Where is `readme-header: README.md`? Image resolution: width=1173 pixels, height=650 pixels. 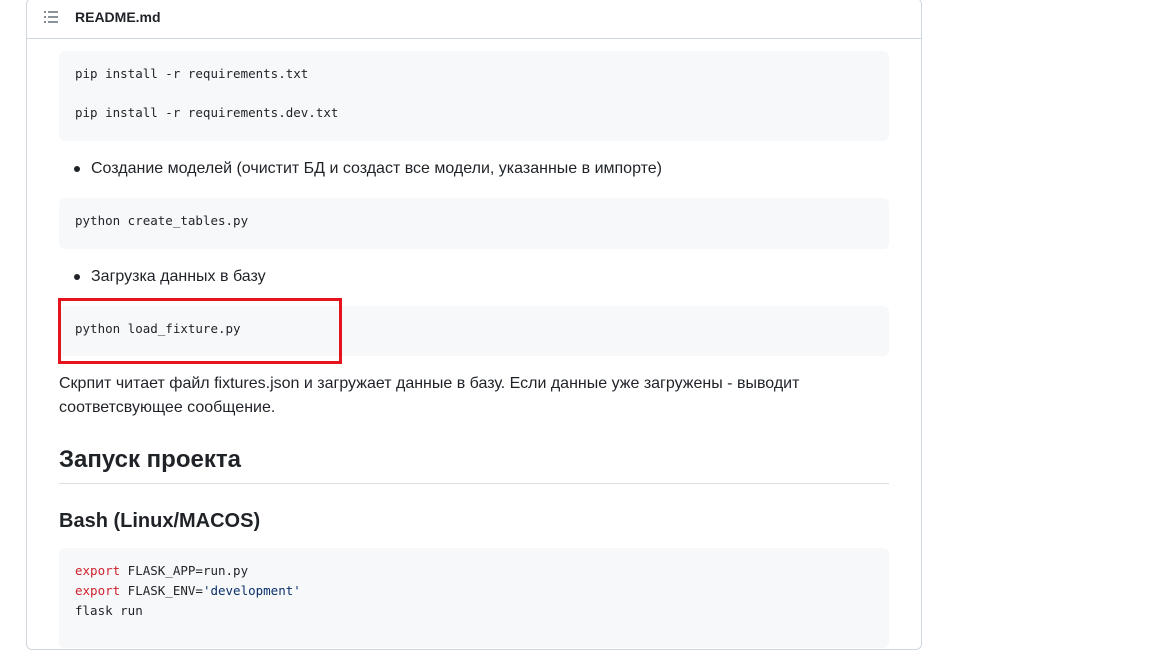 readme-header: README.md is located at coordinates (474, 19).